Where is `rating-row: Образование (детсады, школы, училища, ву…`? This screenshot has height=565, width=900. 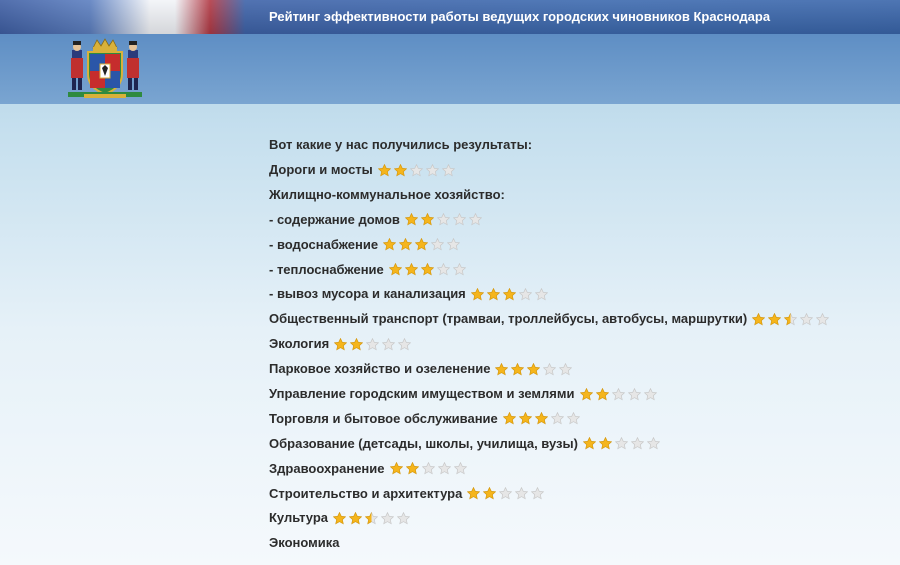
rating-row: Образование (детсады, школы, училища, ву… is located at coordinates (579, 447).